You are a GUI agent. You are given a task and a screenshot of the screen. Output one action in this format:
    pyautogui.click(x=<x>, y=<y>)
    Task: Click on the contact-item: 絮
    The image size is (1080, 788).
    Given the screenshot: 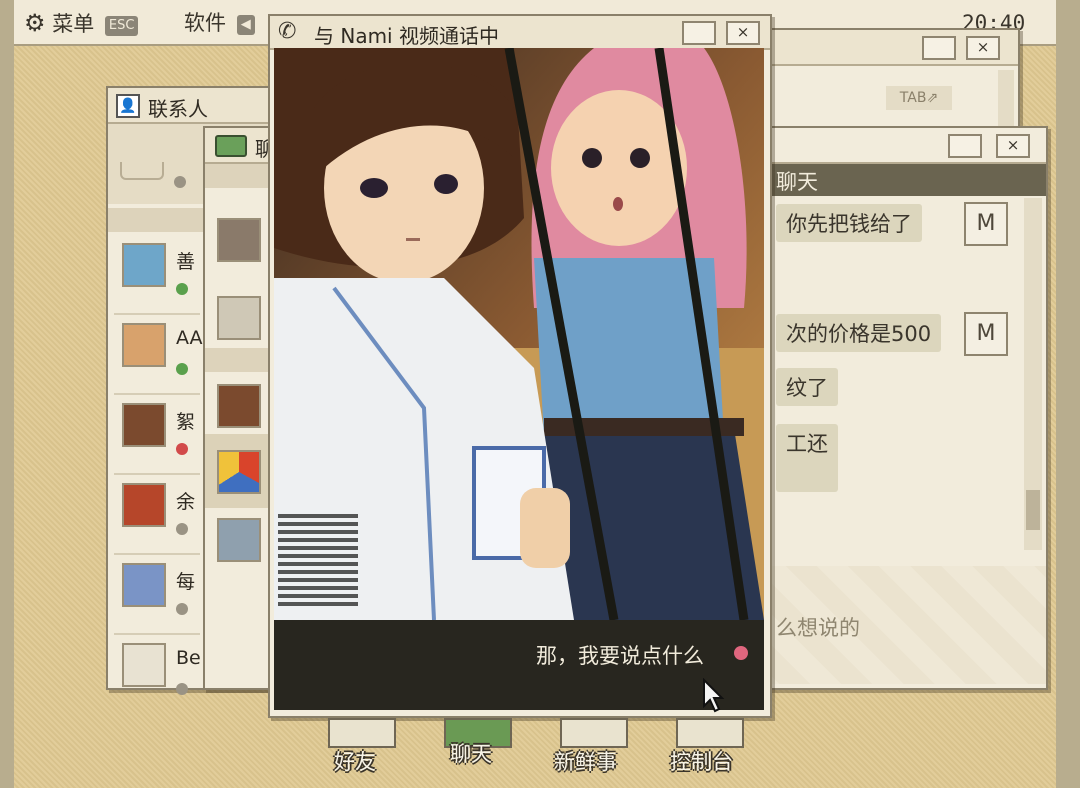 What is the action you would take?
    pyautogui.click(x=157, y=434)
    